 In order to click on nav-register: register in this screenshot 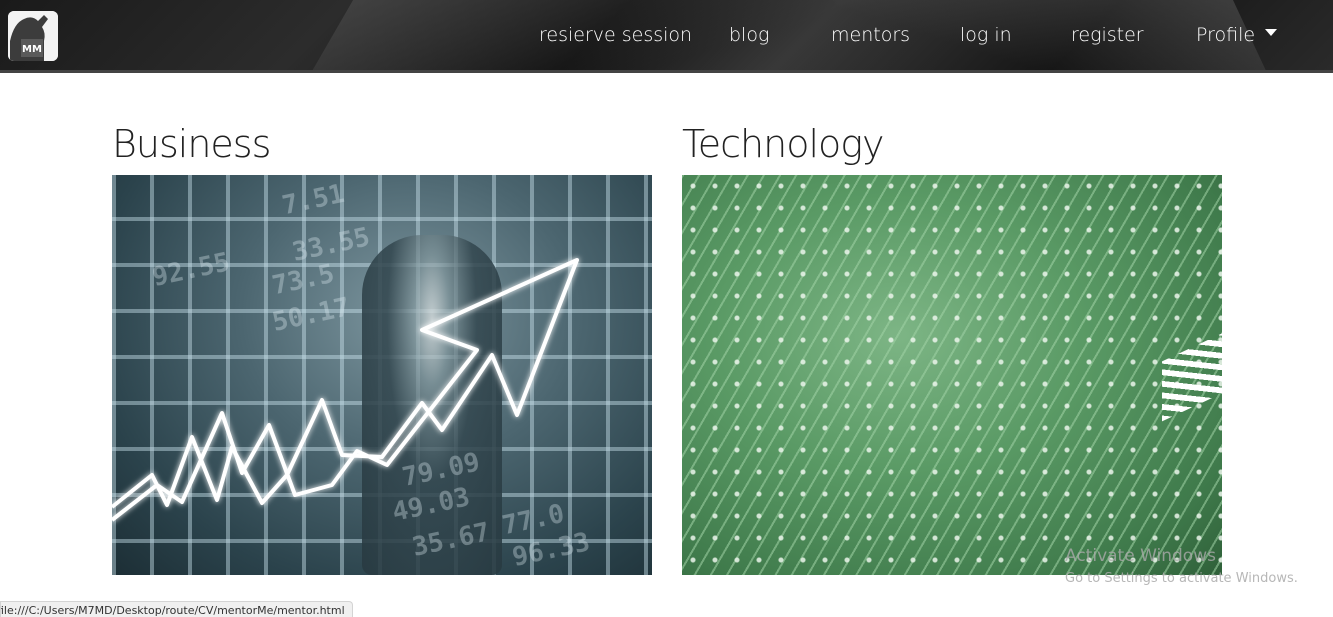, I will do `click(1107, 35)`.